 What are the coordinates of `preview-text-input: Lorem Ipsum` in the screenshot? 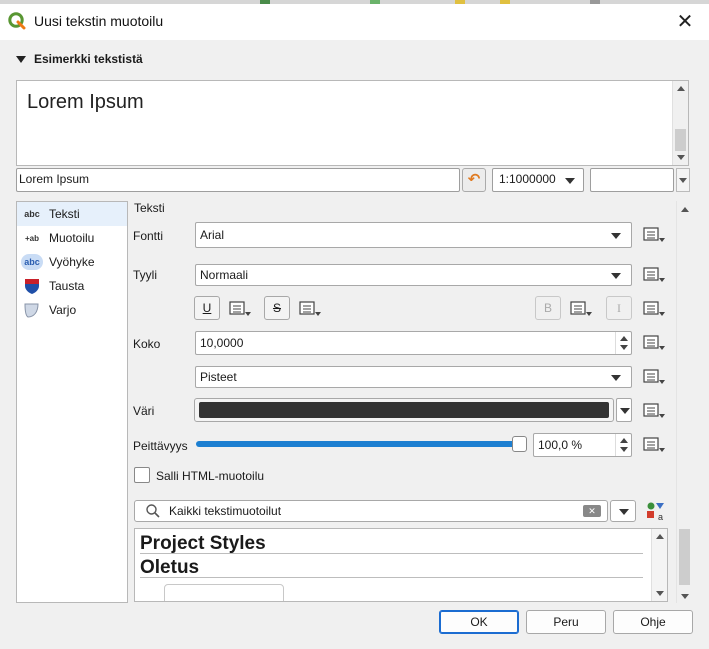 It's located at (238, 180).